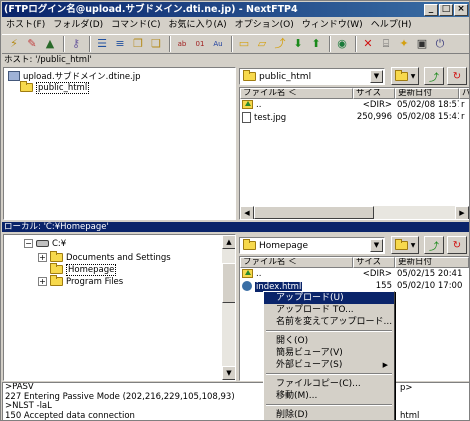 The image size is (470, 421). I want to click on local-tree-documents: + Documents and Settings, so click(104, 257).